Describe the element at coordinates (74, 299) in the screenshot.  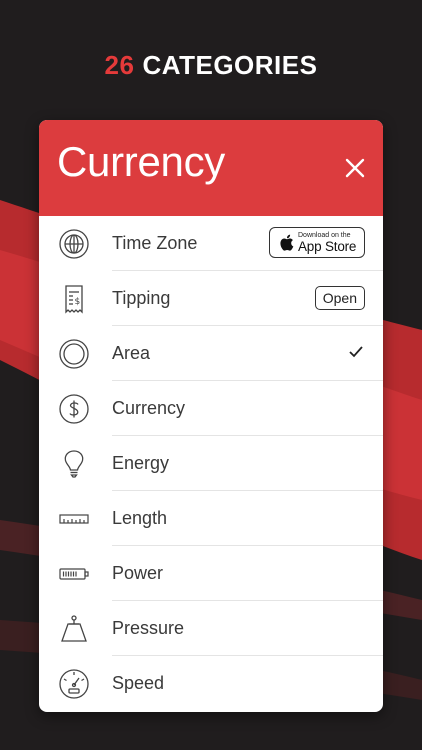
I see `receipt-icon: $` at that location.